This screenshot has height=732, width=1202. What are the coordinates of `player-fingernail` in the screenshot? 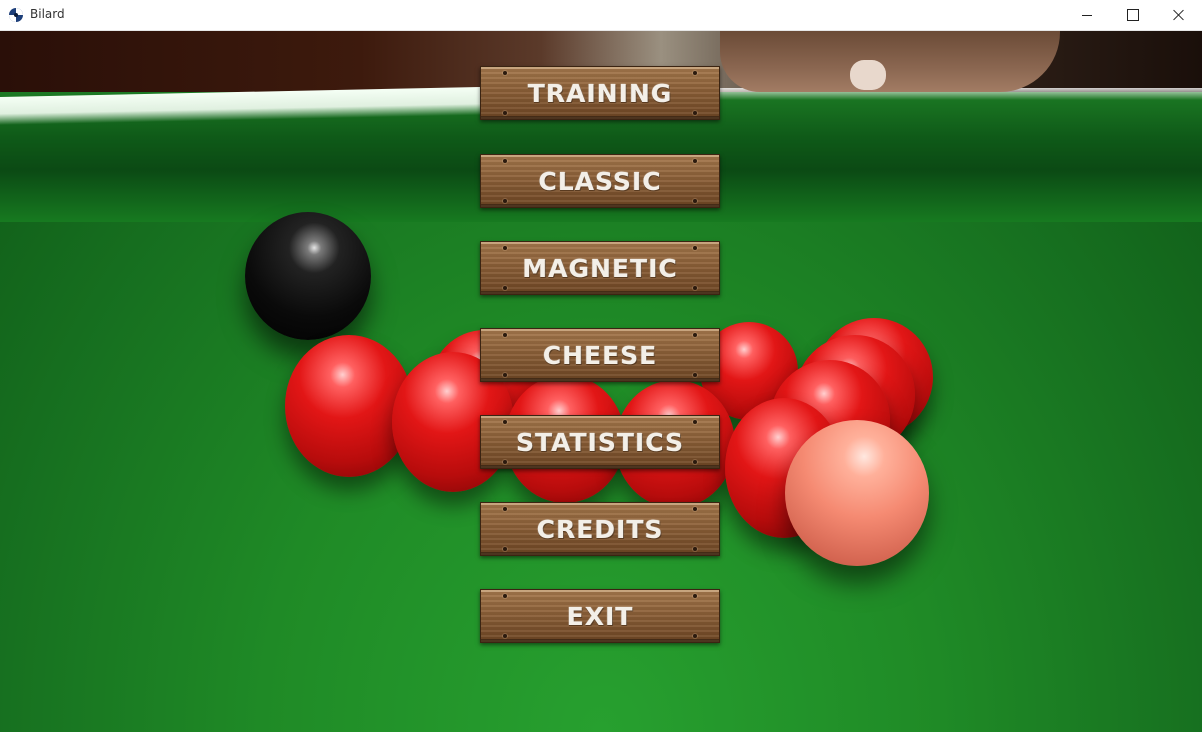 It's located at (868, 75).